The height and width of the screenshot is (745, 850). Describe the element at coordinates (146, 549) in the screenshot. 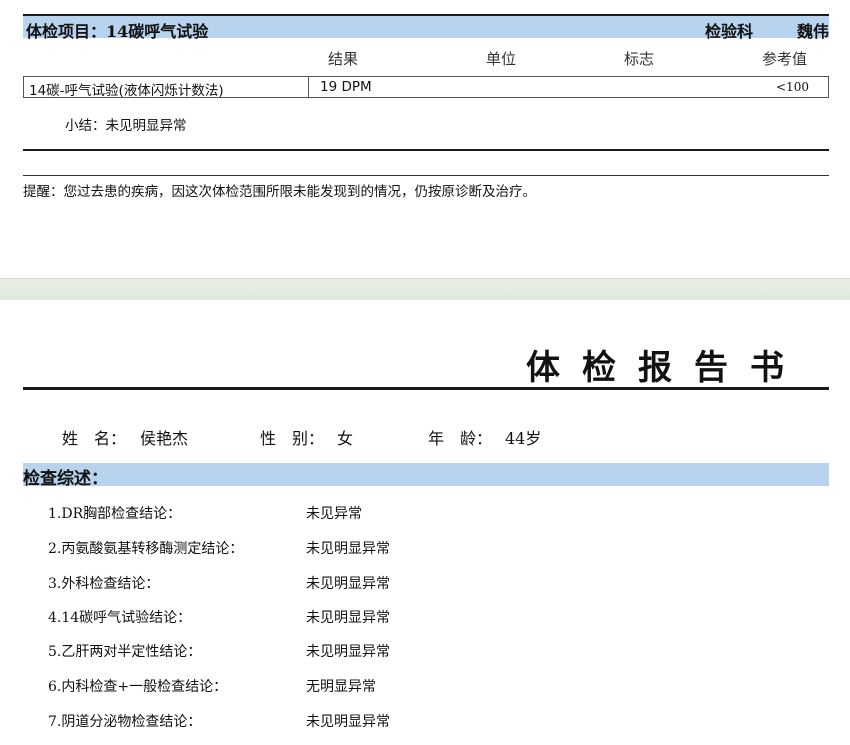

I see `finding-label: 2.丙氨酸氨基转移酶测定结论：` at that location.